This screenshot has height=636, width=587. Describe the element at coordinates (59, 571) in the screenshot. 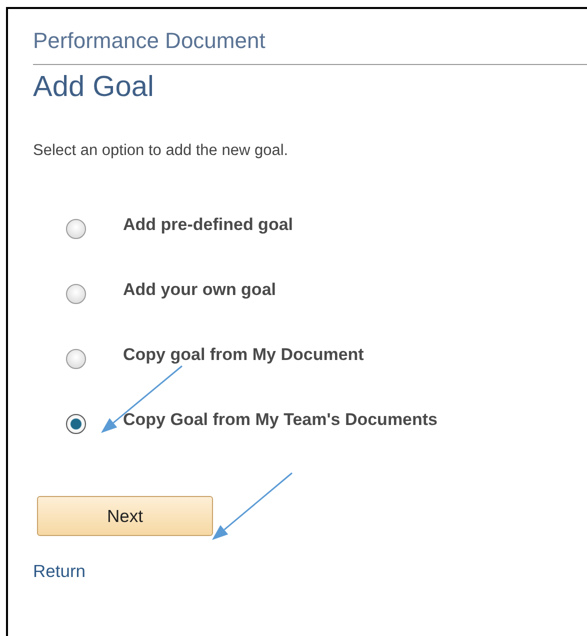

I see `return-link: Return` at that location.